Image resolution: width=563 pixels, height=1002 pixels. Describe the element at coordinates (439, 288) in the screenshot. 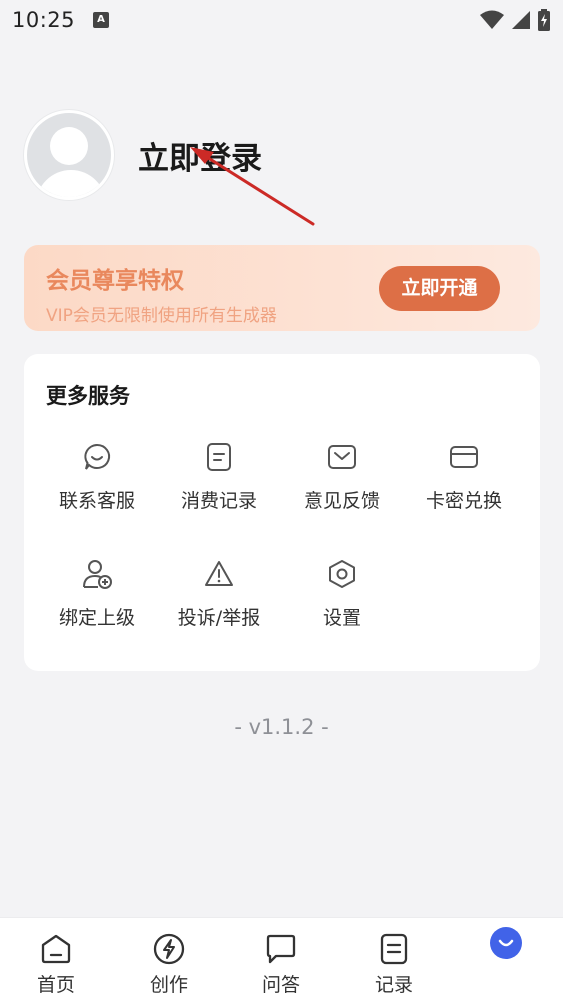

I see `activate-vip-button: 立即开通` at that location.